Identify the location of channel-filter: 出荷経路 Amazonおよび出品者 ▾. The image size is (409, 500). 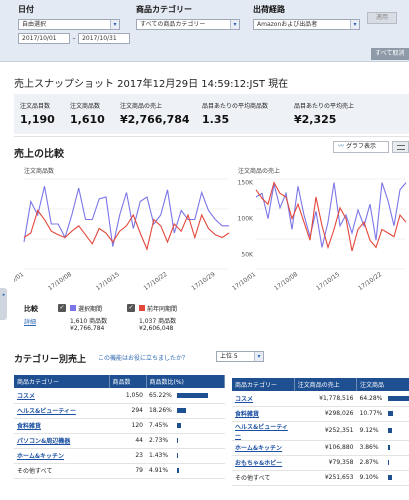
(306, 17).